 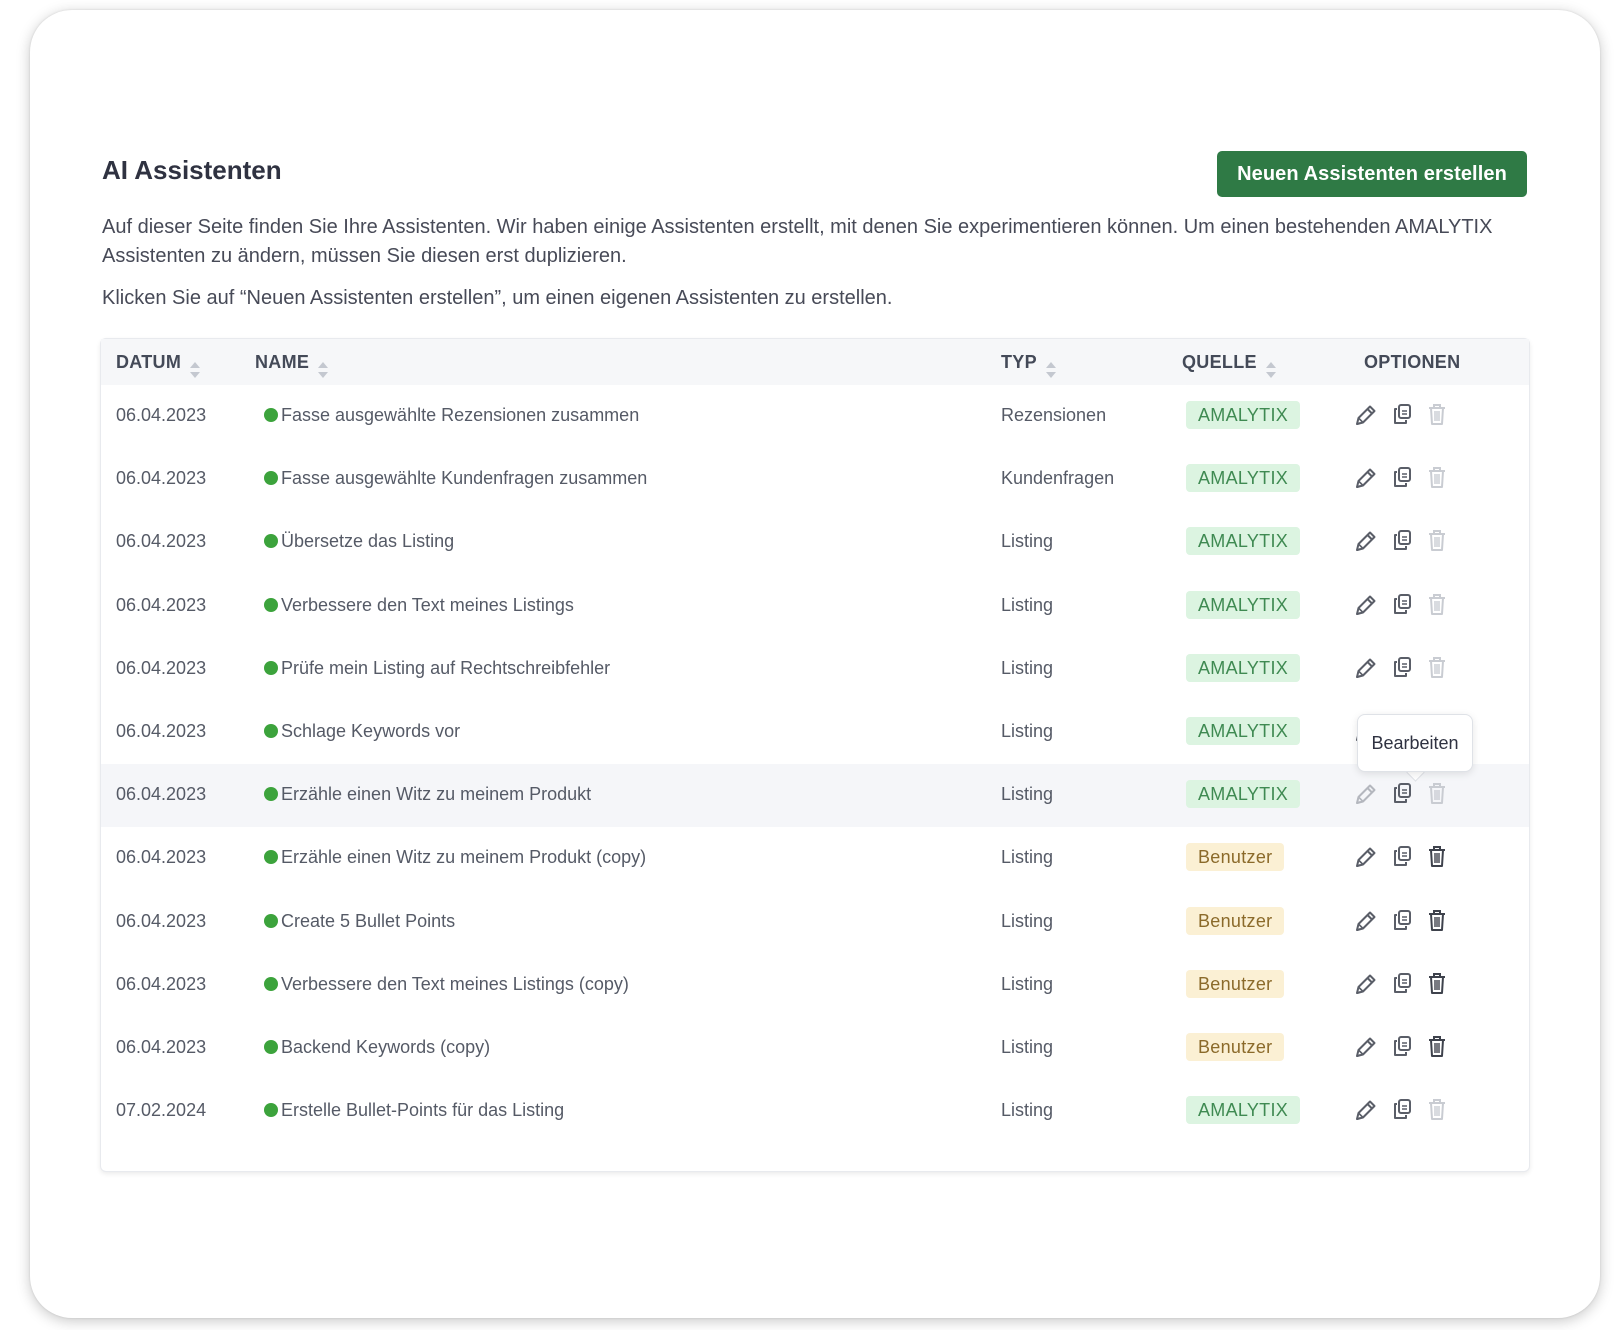 I want to click on create-assistant-button: Neuen Assistenten erstellen, so click(x=1372, y=174).